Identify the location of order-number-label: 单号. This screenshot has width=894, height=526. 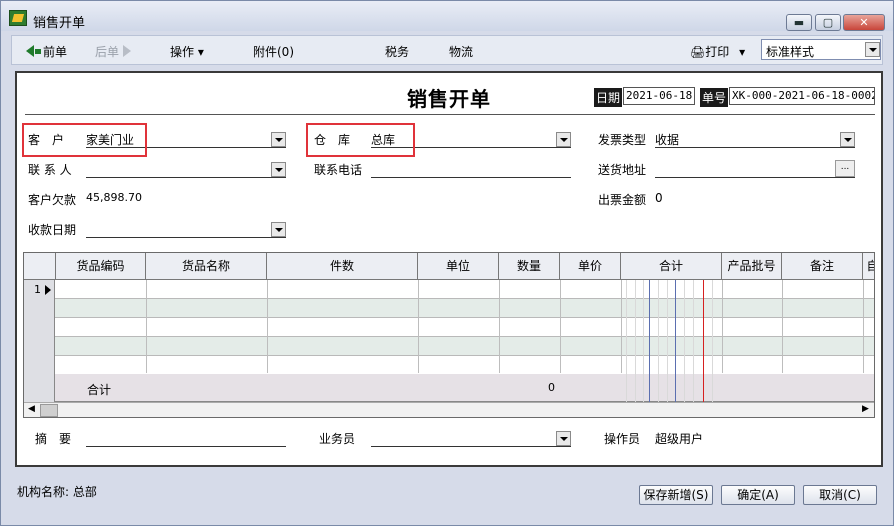
(714, 97).